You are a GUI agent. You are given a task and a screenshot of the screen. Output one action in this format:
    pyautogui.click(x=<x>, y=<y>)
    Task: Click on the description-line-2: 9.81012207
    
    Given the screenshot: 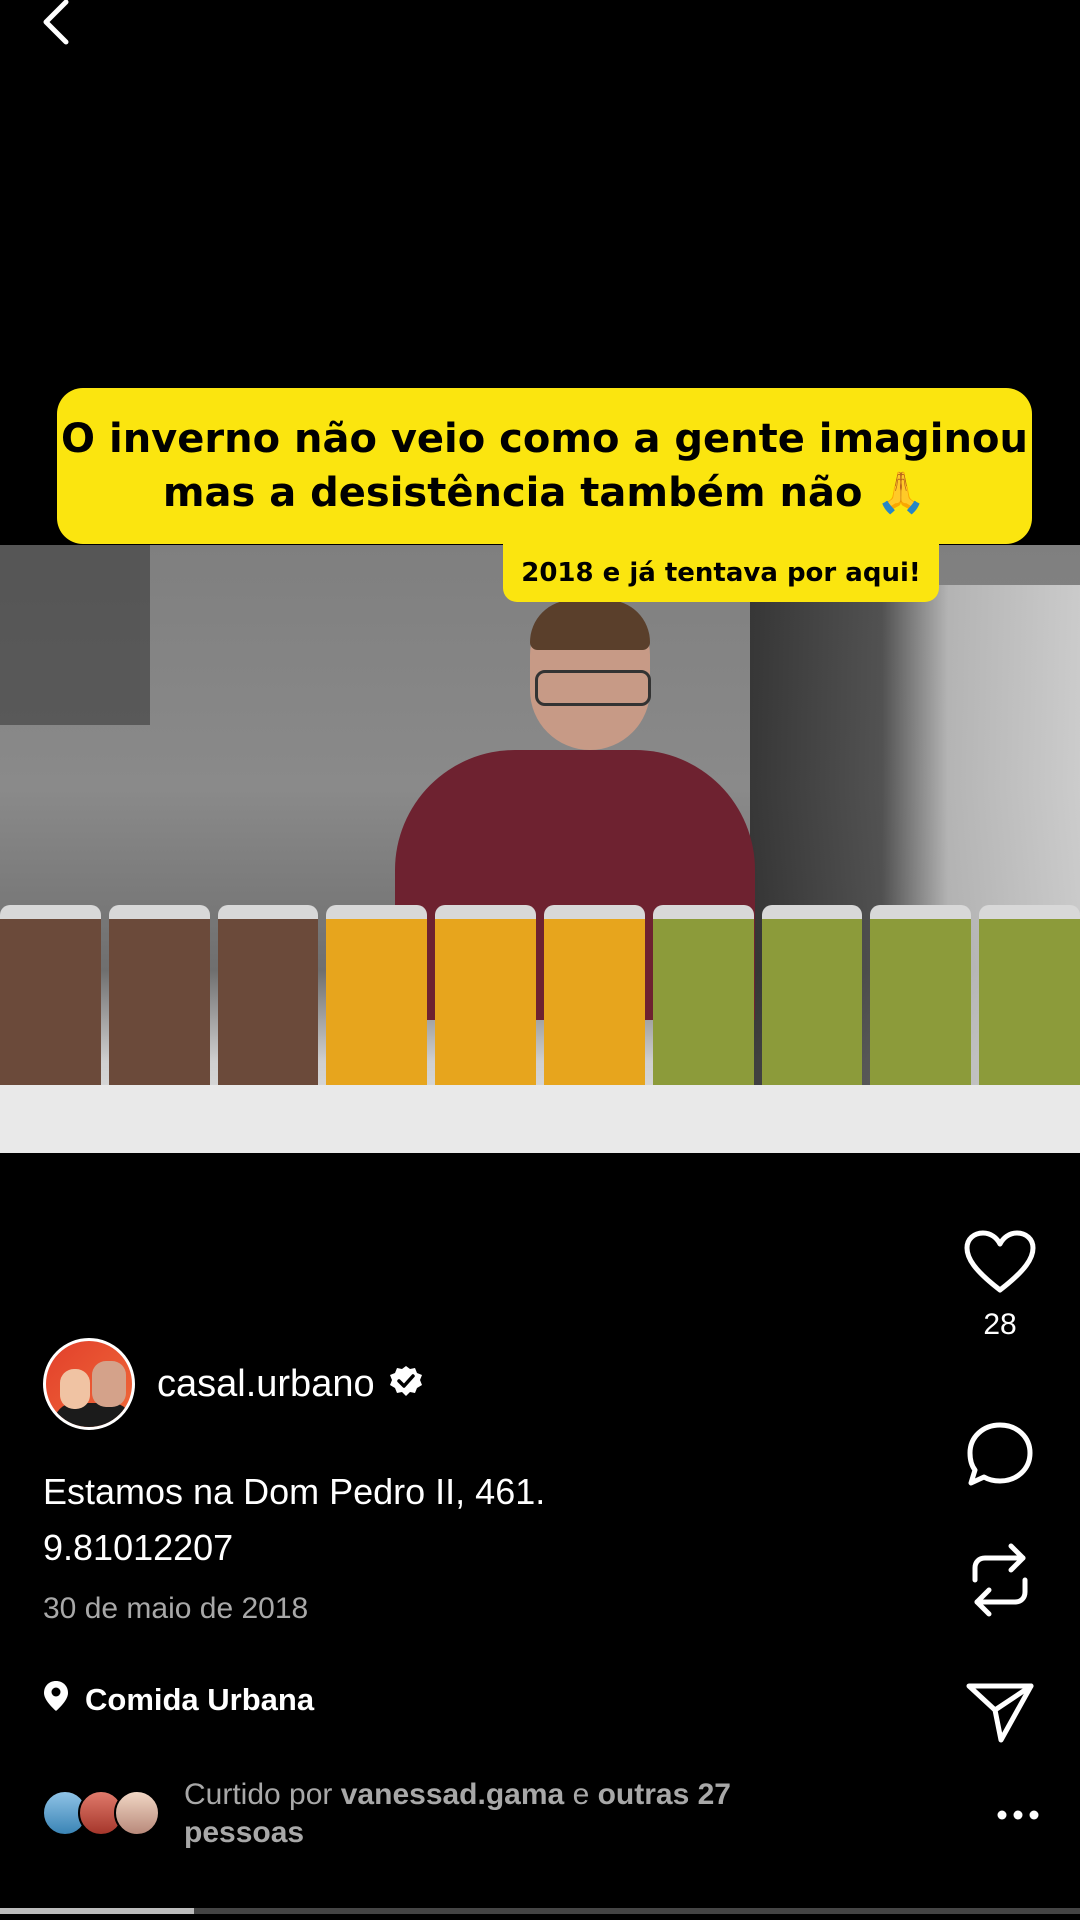 What is the action you would take?
    pyautogui.click(x=138, y=1547)
    